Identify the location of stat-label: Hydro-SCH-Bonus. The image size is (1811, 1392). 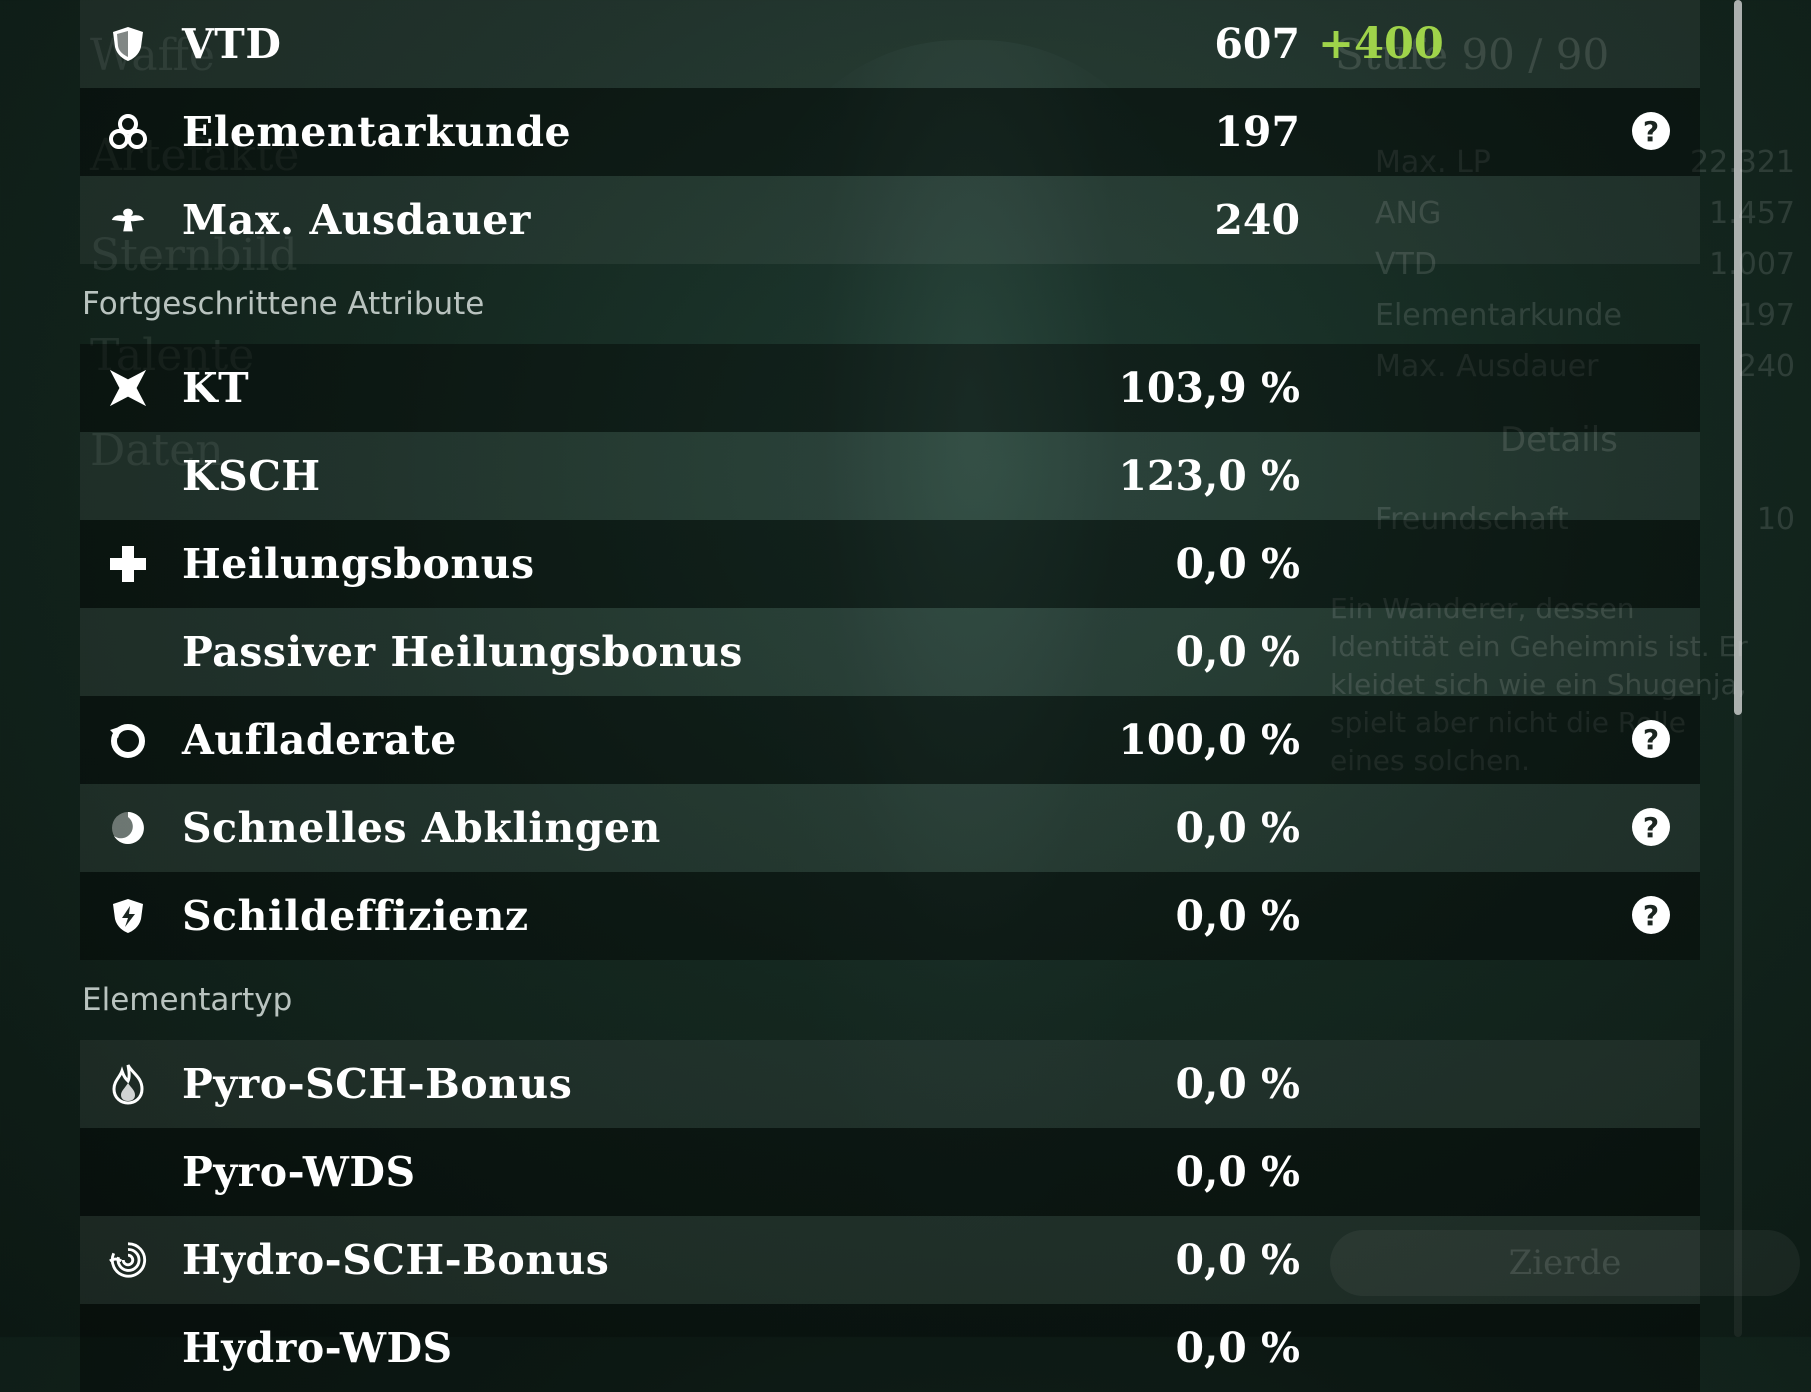
(396, 1260).